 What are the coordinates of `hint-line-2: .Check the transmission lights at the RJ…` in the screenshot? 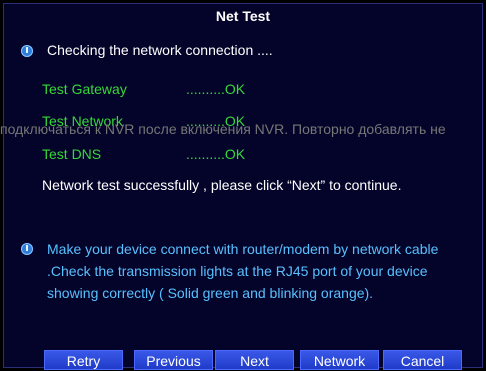 It's located at (237, 271).